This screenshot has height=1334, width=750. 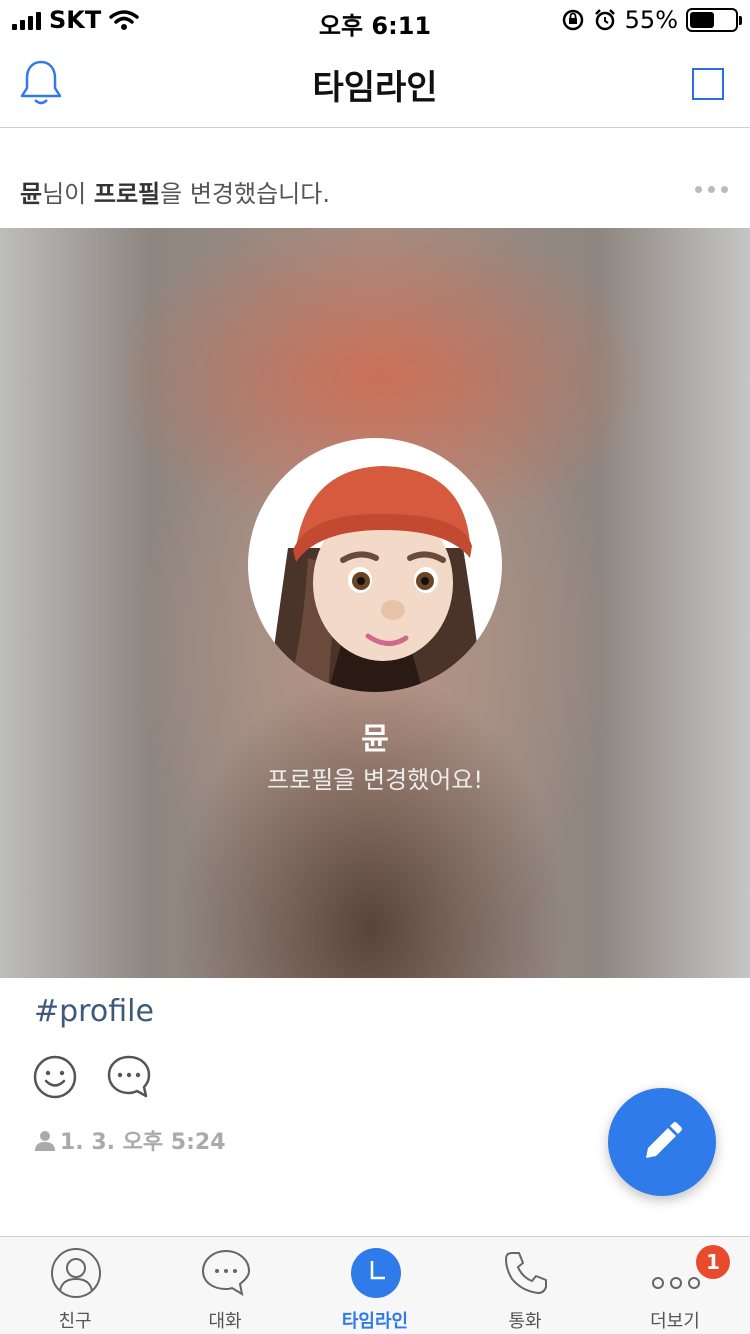 What do you see at coordinates (375, 20) in the screenshot?
I see `status-bar: SKT 오후 6:11 55%` at bounding box center [375, 20].